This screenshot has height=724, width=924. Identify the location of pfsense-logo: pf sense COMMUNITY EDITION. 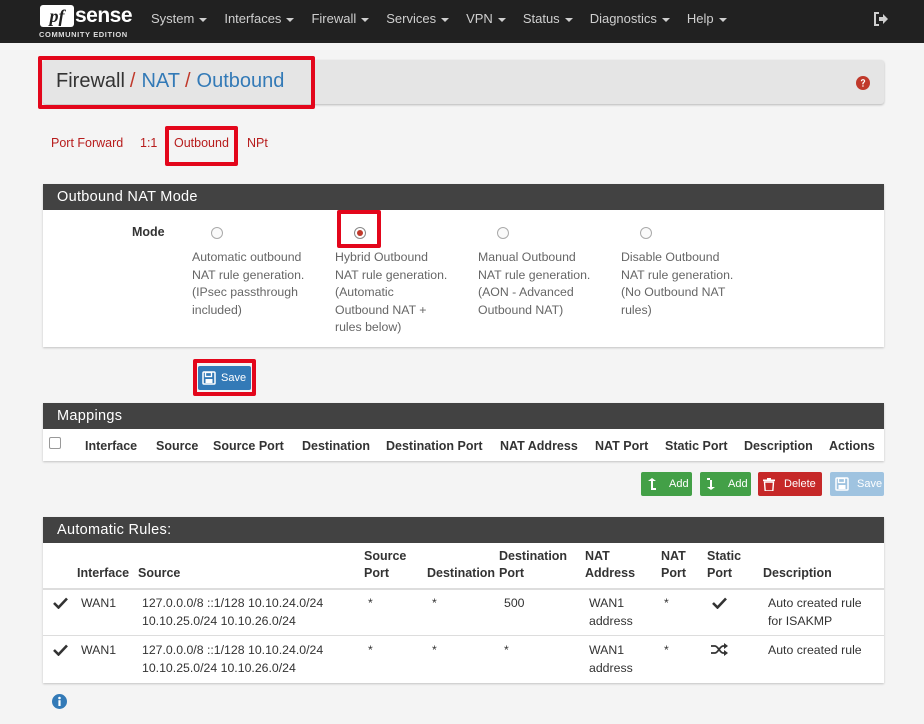
(86, 22).